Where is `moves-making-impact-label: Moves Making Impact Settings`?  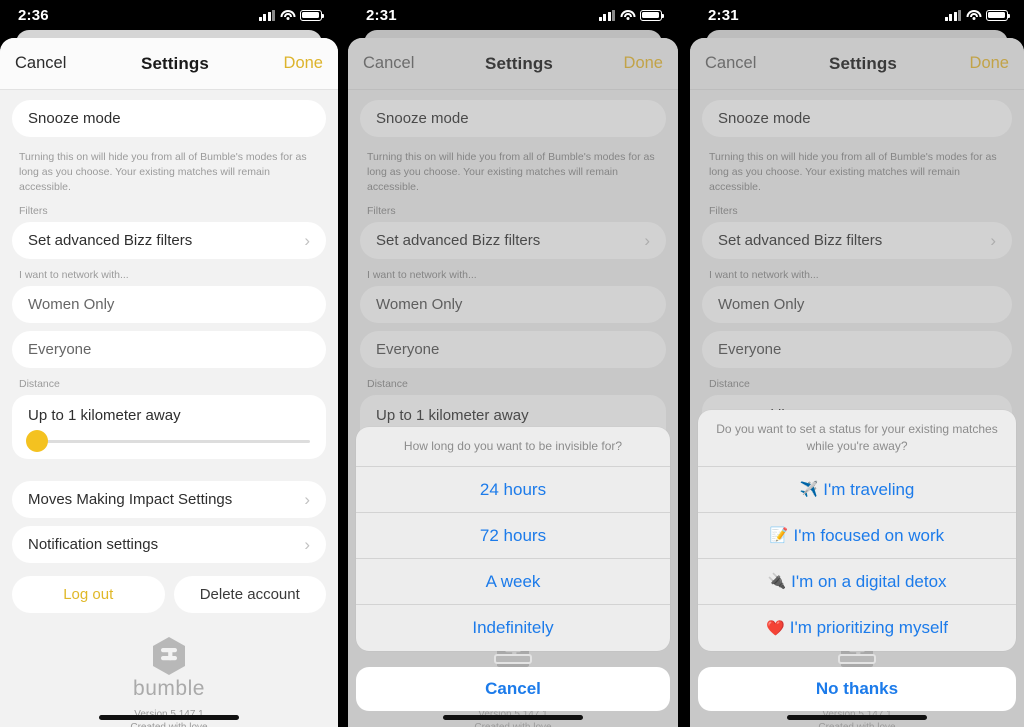 moves-making-impact-label: Moves Making Impact Settings is located at coordinates (130, 499).